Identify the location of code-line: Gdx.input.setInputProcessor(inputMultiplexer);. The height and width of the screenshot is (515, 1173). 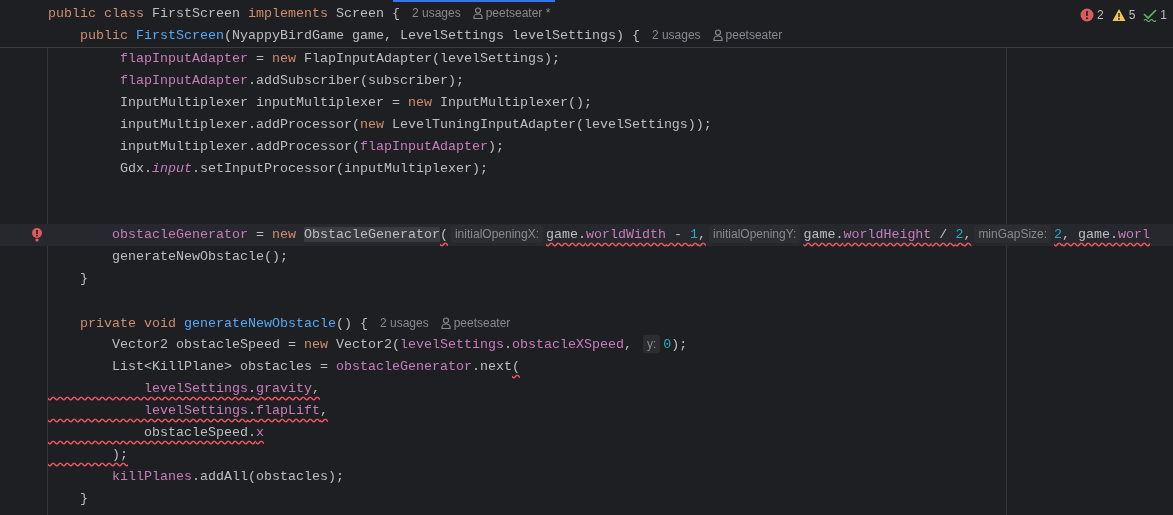
(303, 169).